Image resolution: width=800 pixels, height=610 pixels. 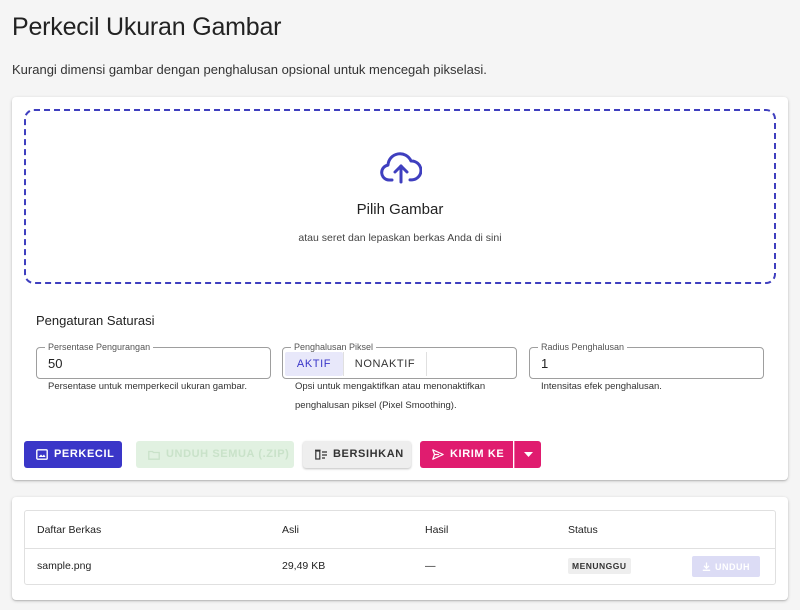 I want to click on column-header-result: Hasil, so click(x=437, y=530).